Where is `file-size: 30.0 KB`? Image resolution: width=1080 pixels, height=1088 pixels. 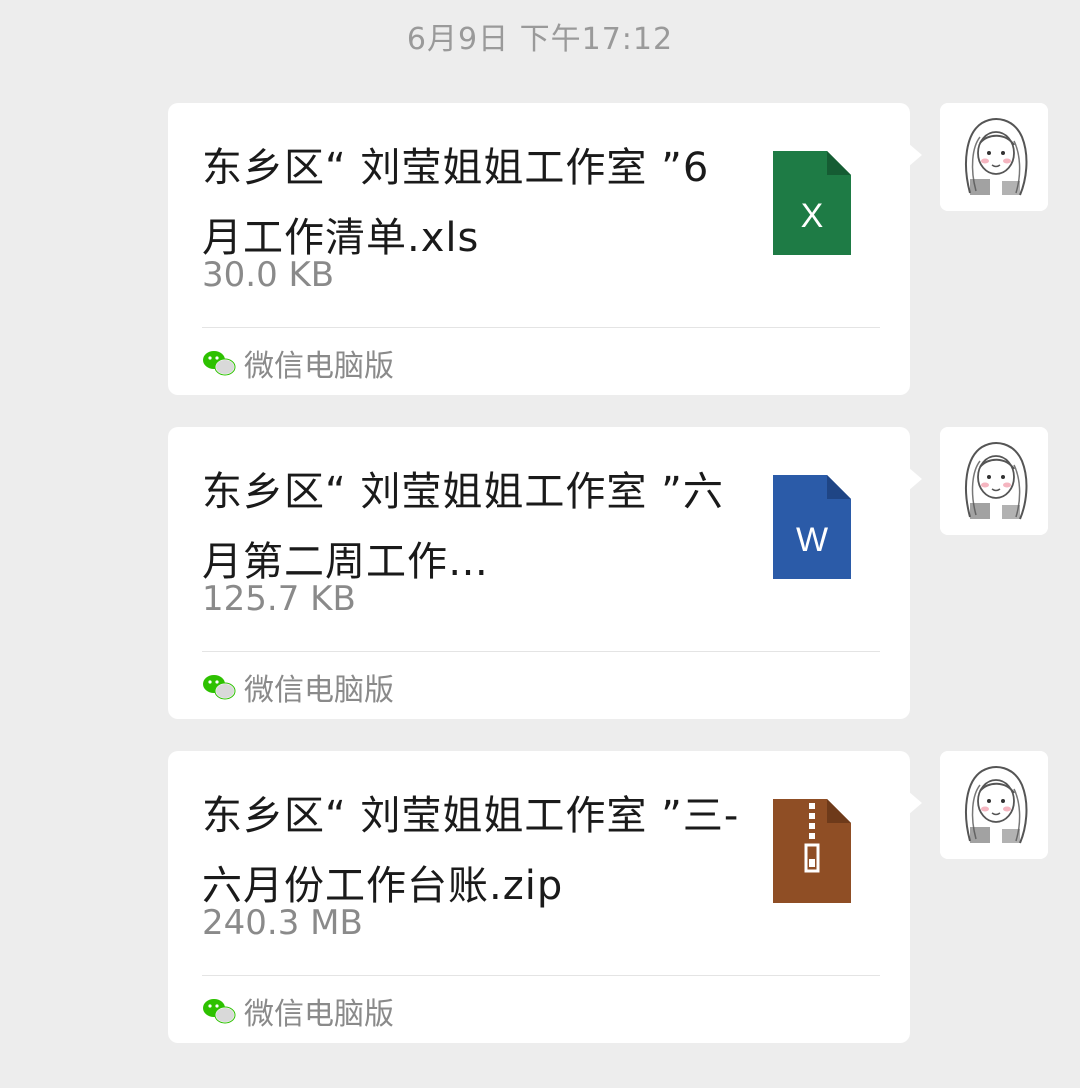 file-size: 30.0 KB is located at coordinates (268, 275).